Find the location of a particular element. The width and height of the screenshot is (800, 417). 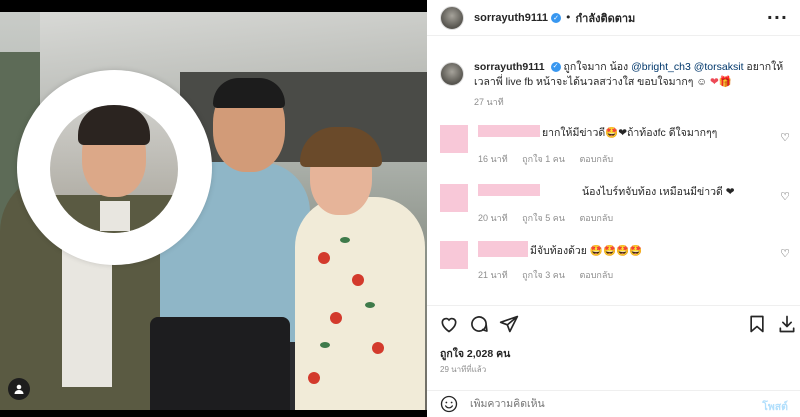

share-paperplane-icon is located at coordinates (509, 324).